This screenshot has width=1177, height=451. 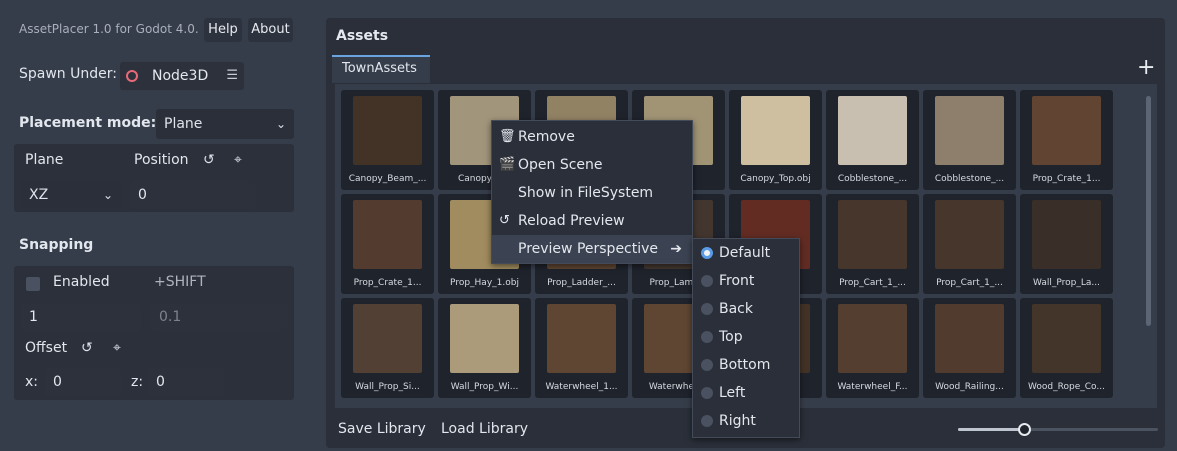 What do you see at coordinates (183, 124) in the screenshot?
I see `placement-mode-value: Plane` at bounding box center [183, 124].